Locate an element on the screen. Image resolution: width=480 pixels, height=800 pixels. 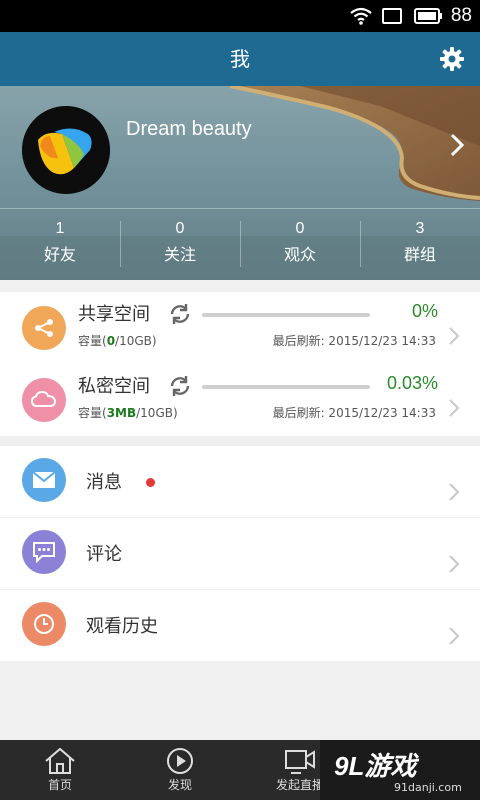
capacity: 容量(3MB/10GB) is located at coordinates (128, 412).